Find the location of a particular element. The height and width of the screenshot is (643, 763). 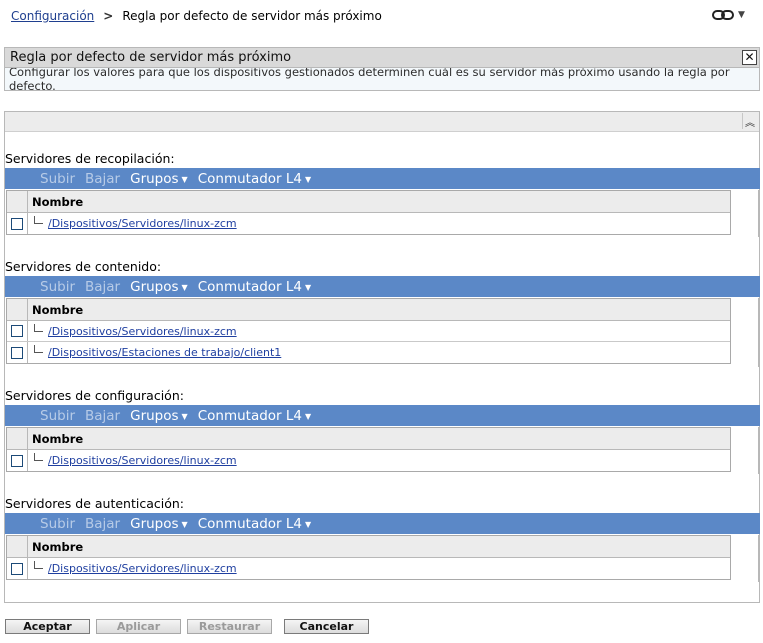

section-label-contenido: Servidores de contenido: is located at coordinates (83, 266).